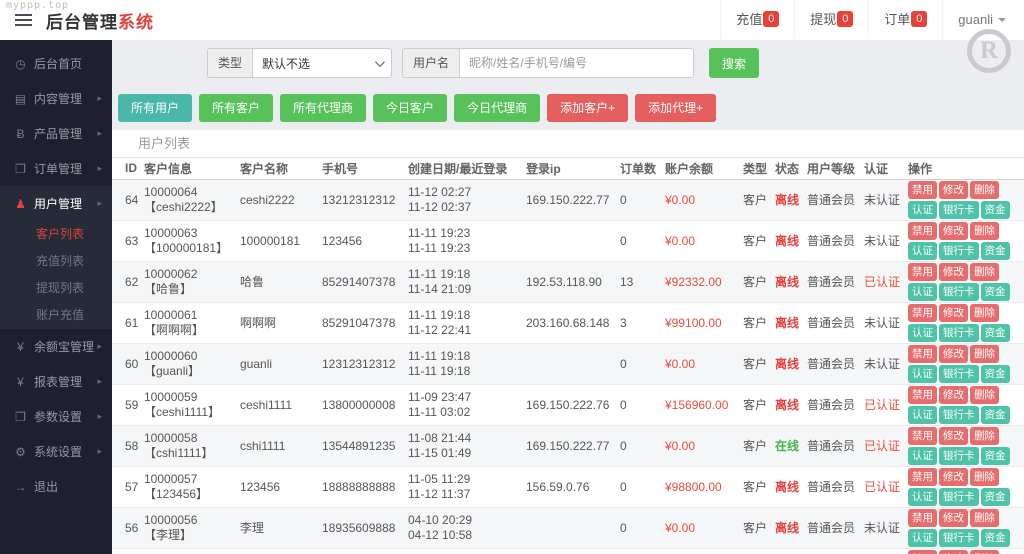 The image size is (1024, 554). I want to click on sidebar-item-order: ❐ 订单管理 ▸, so click(56, 168).